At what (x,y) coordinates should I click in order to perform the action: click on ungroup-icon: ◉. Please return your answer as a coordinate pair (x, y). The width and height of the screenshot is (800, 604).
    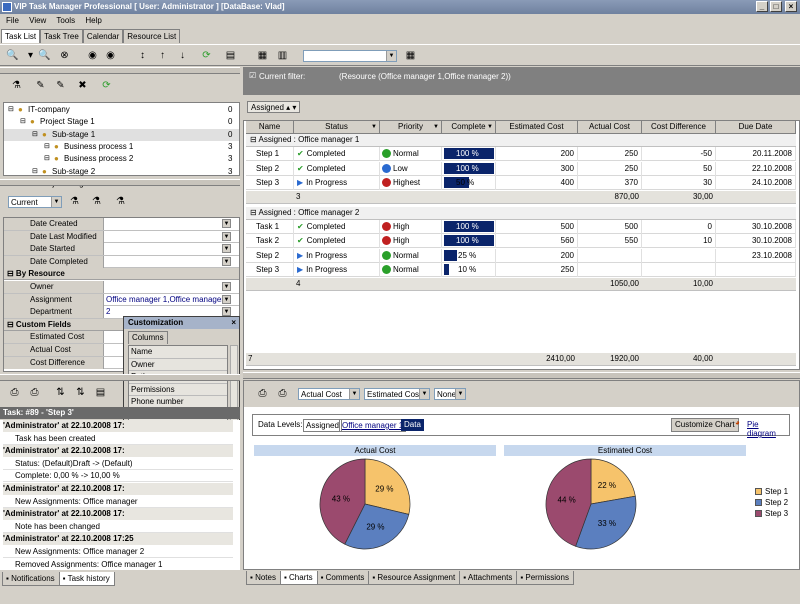
    Looking at the image, I should click on (110, 56).